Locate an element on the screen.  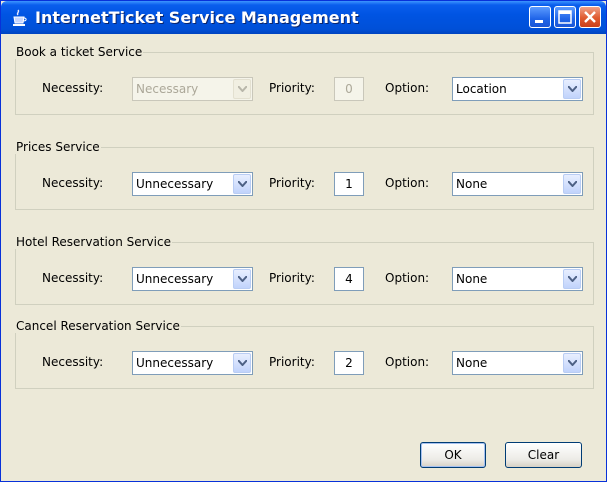
necessity-select: Necessary is located at coordinates (192, 89).